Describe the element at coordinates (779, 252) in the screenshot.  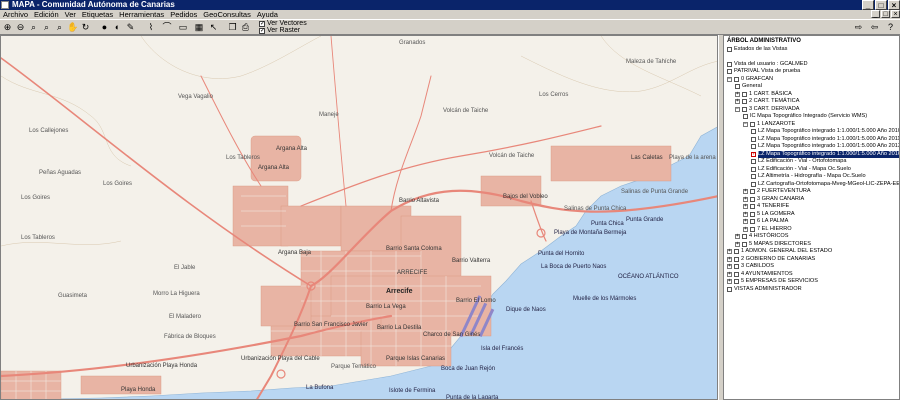
I see `tree-node: +1 ADMON. GENERAL DEL ESTADO` at that location.